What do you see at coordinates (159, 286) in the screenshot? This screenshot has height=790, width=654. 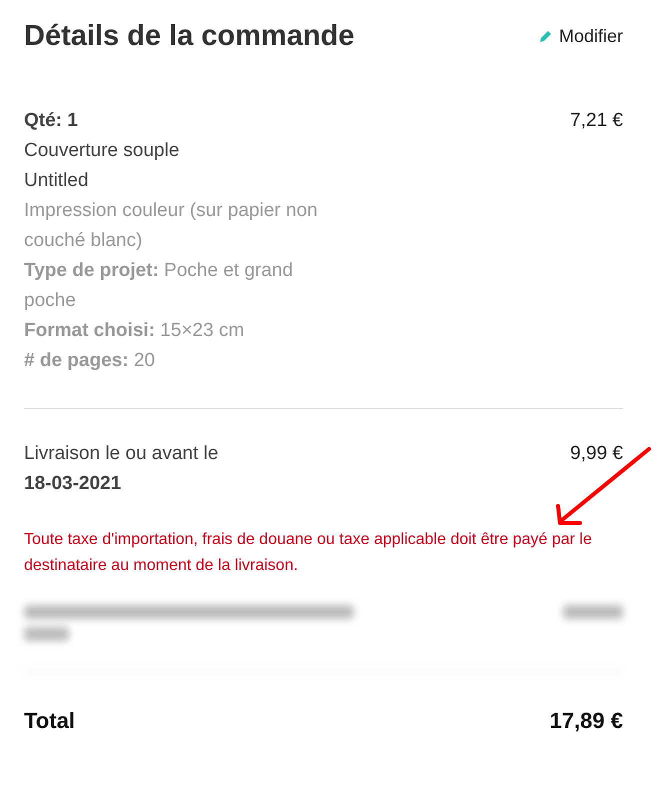 I see `item-detail: Type de projet: Poche et grand poche` at bounding box center [159, 286].